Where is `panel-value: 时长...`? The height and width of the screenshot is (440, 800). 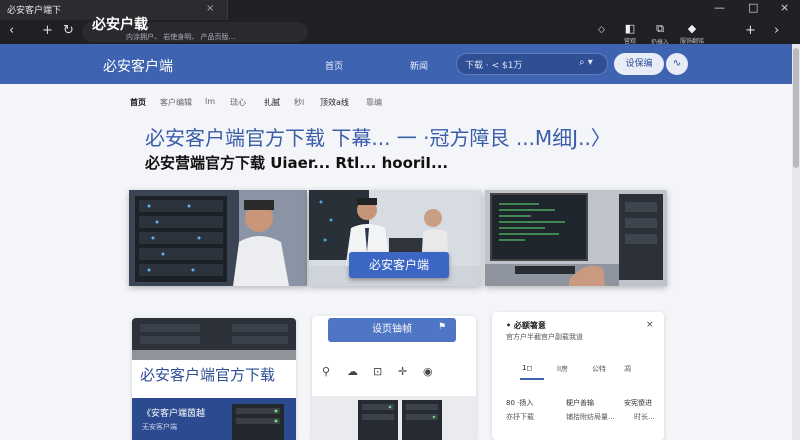
panel-value: 时长... is located at coordinates (644, 417).